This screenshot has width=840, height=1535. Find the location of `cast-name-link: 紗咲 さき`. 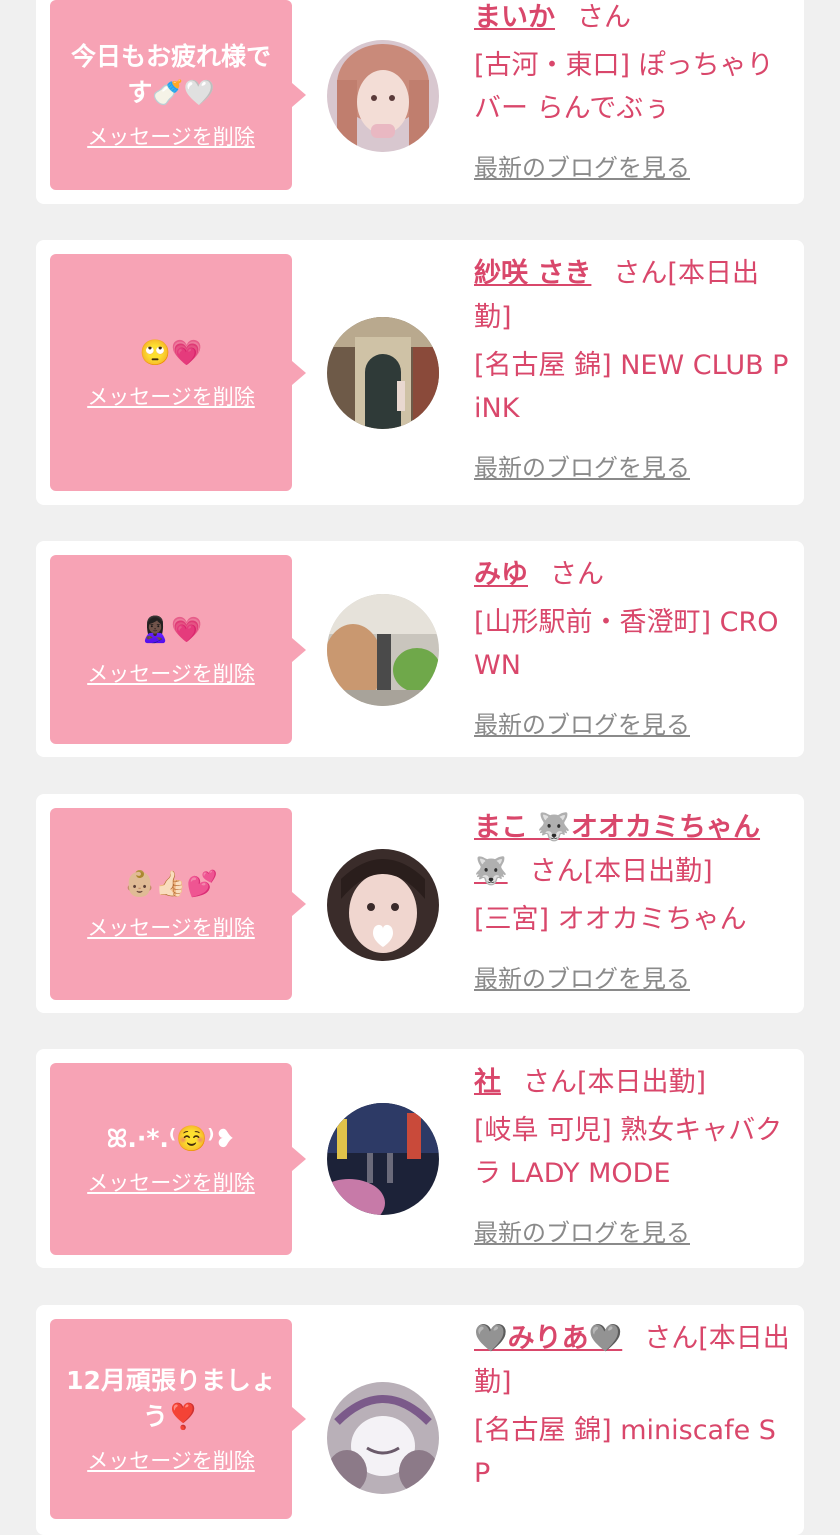

cast-name-link: 紗咲 さき is located at coordinates (532, 273).